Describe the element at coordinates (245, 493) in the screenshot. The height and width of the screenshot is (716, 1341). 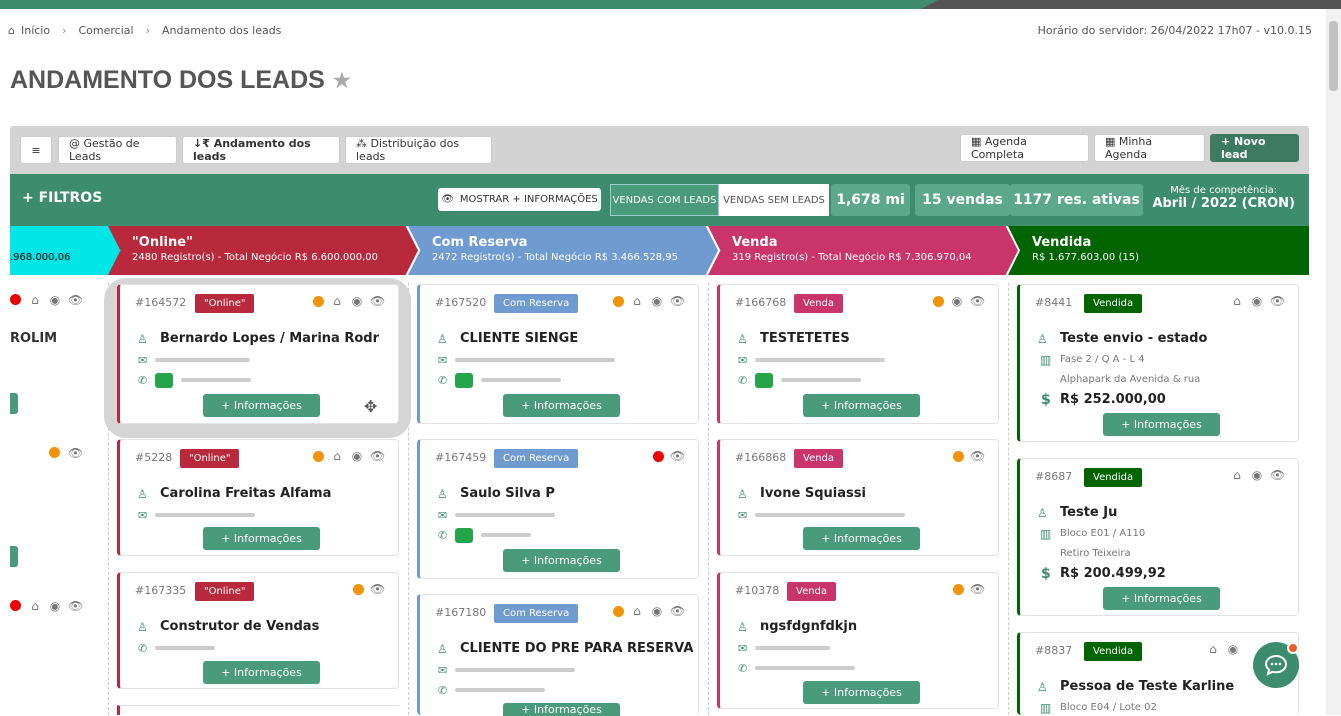
I see `lead-name: Carolina Freitas Alfama` at that location.